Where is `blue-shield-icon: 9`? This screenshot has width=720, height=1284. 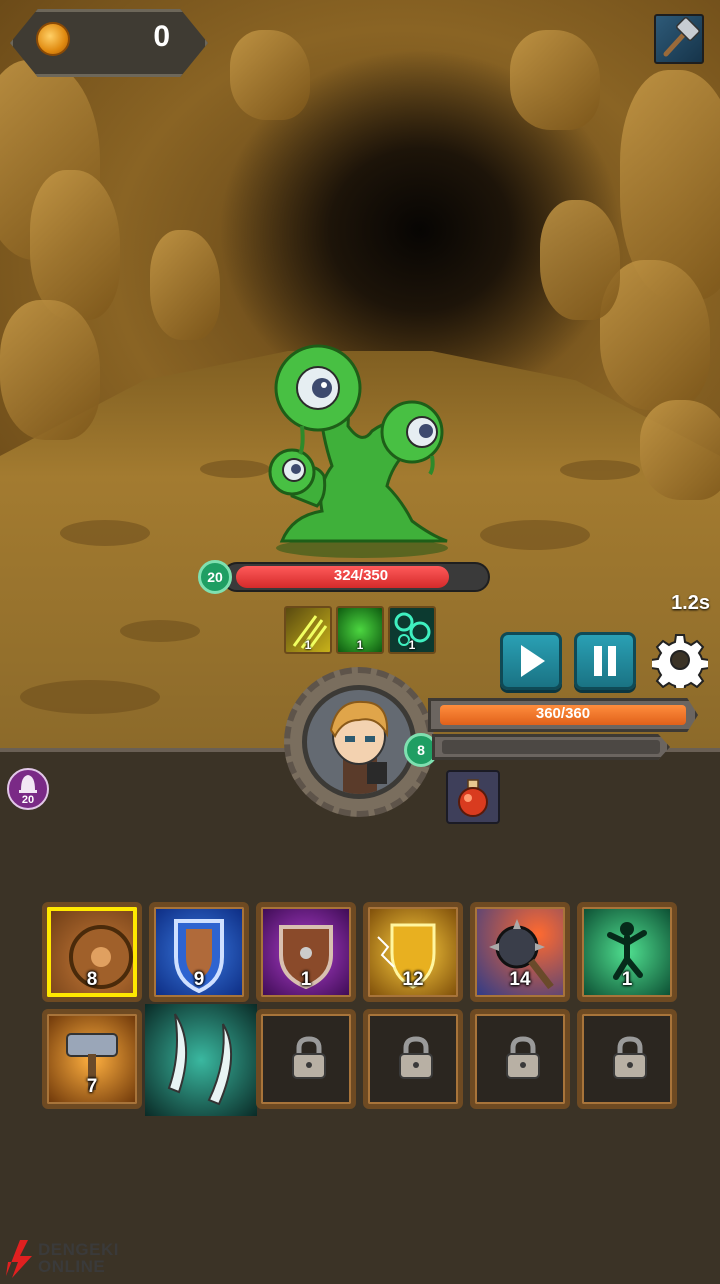 blue-shield-icon: 9 is located at coordinates (199, 952).